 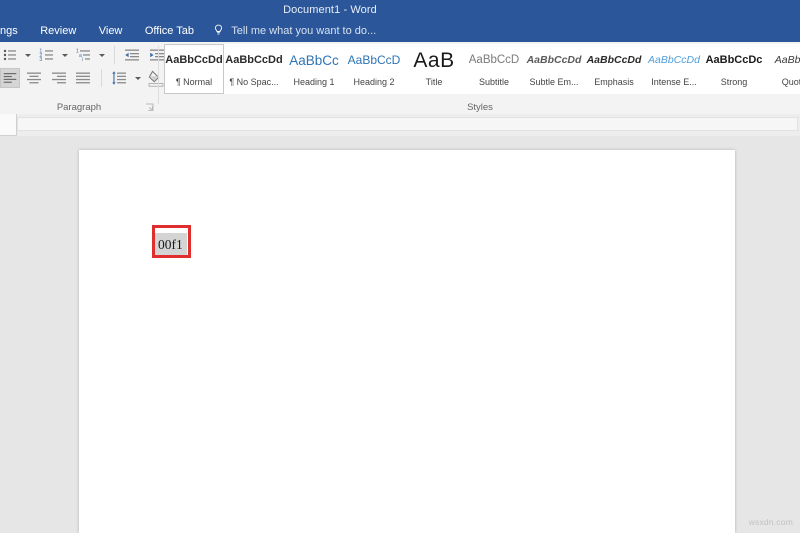 I want to click on svg-text: i, so click(x=81, y=60).